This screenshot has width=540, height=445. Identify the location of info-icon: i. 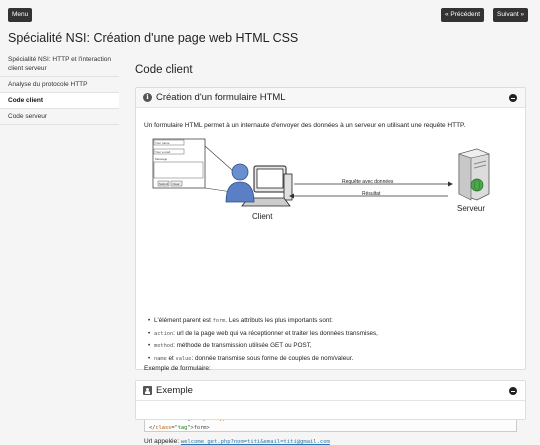
(147, 97).